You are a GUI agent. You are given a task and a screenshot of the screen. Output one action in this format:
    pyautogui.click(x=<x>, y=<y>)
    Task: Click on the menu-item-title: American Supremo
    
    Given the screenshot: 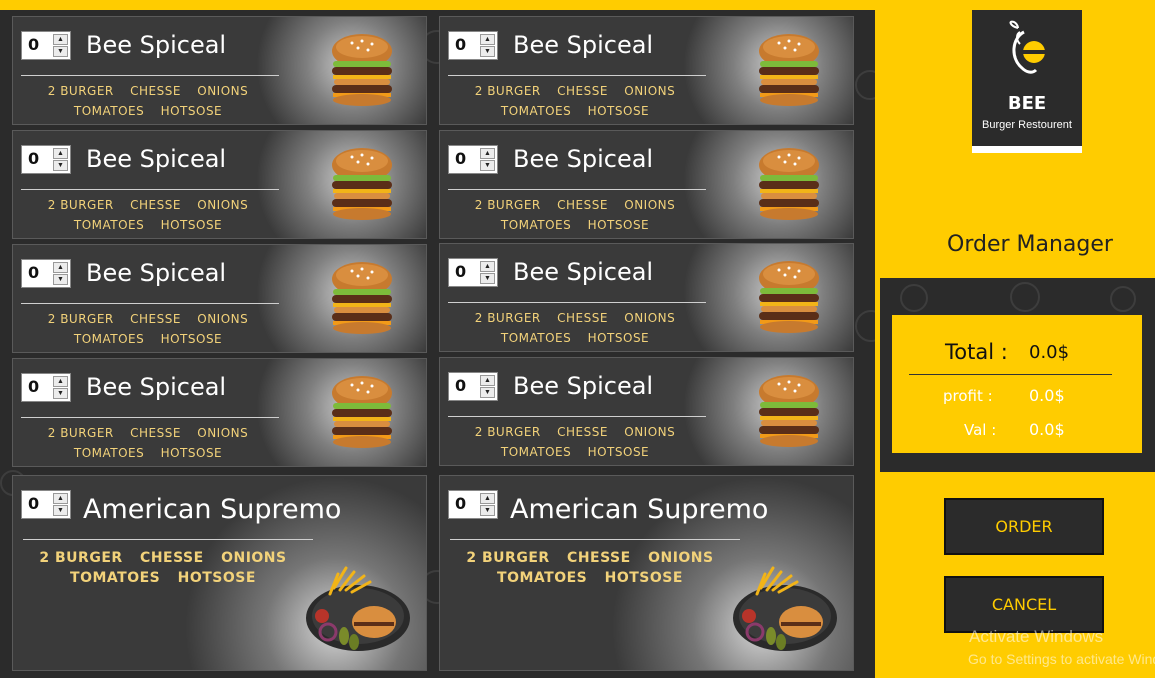 What is the action you would take?
    pyautogui.click(x=212, y=509)
    